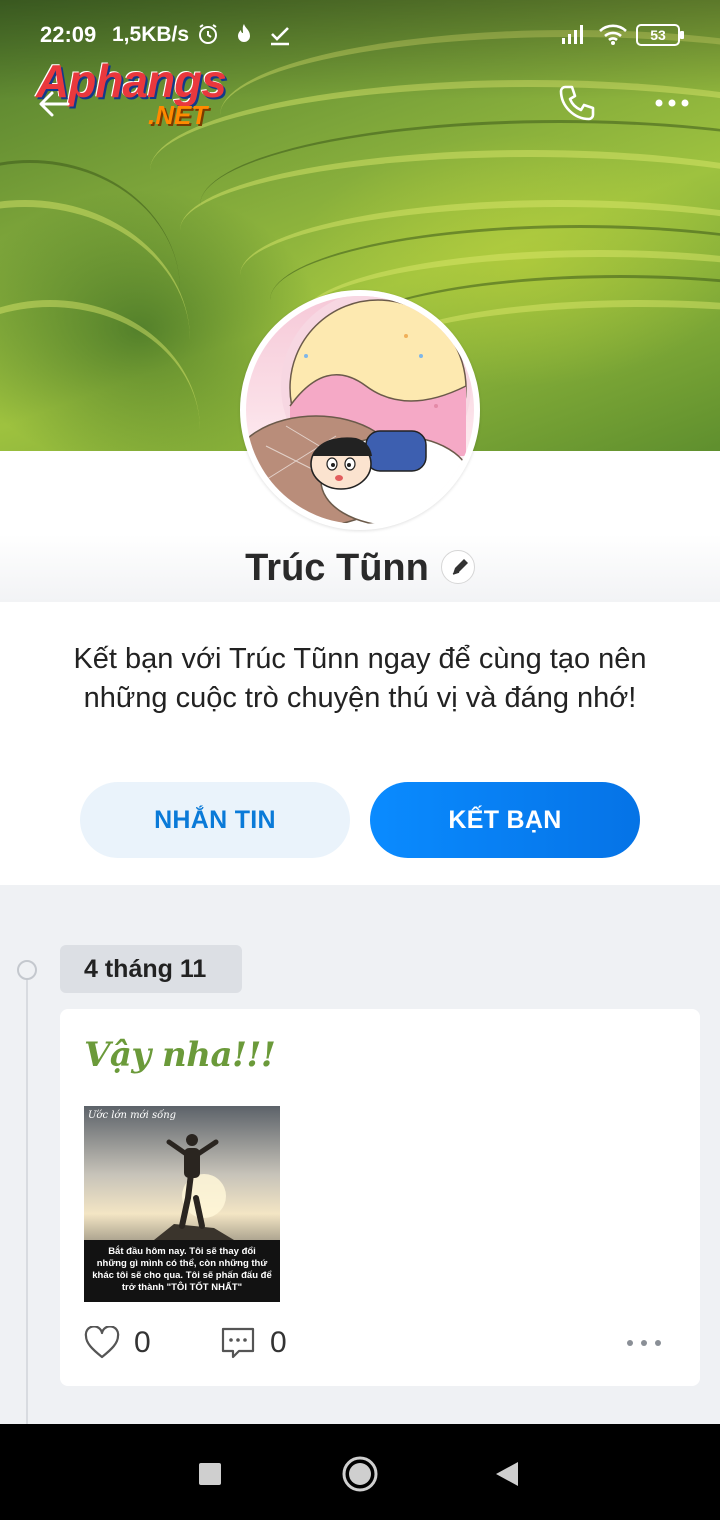 Image resolution: width=720 pixels, height=1520 pixels. What do you see at coordinates (178, 115) in the screenshot?
I see `logo-sub-text: .NET` at bounding box center [178, 115].